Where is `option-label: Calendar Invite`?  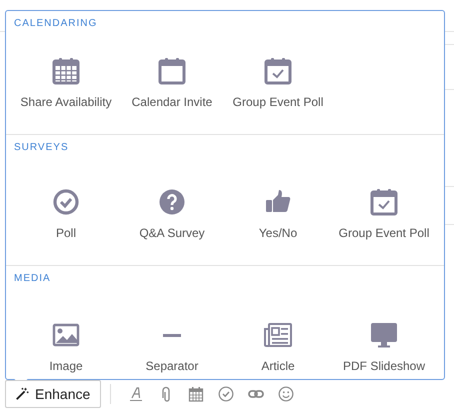
option-label: Calendar Invite is located at coordinates (172, 102).